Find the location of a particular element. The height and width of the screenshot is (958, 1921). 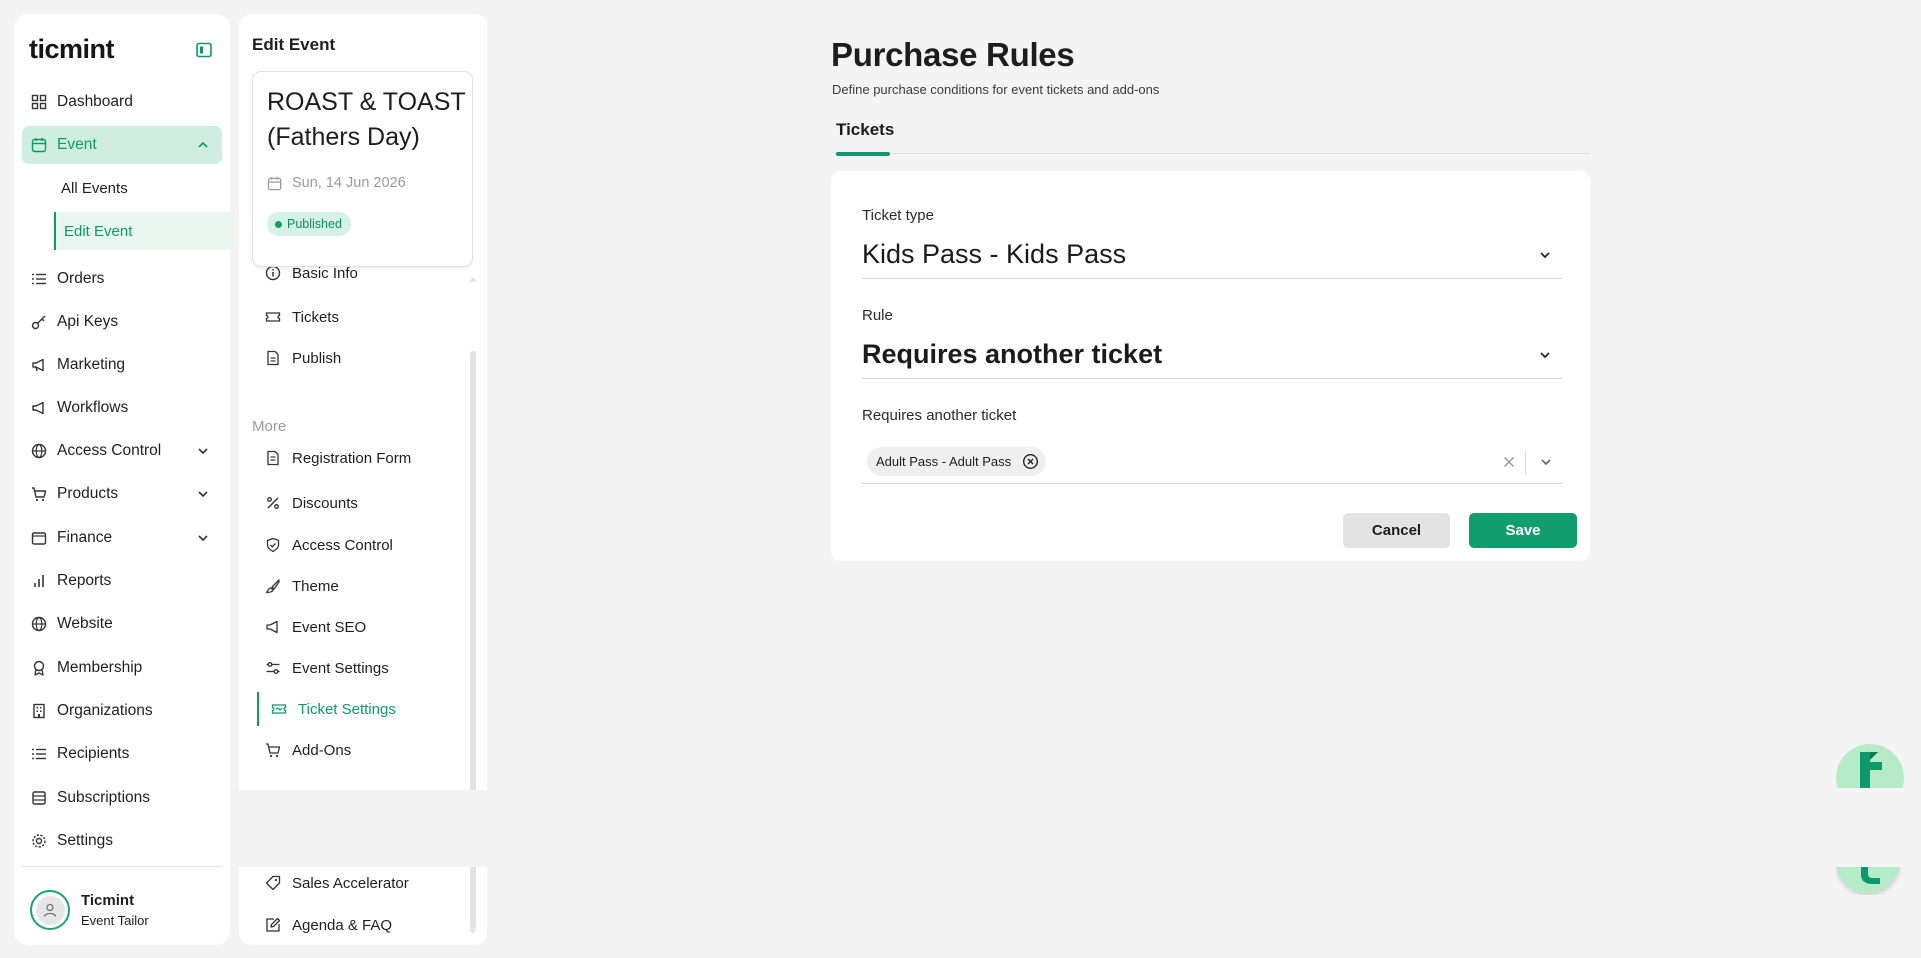

user-name: Ticmint is located at coordinates (108, 900).